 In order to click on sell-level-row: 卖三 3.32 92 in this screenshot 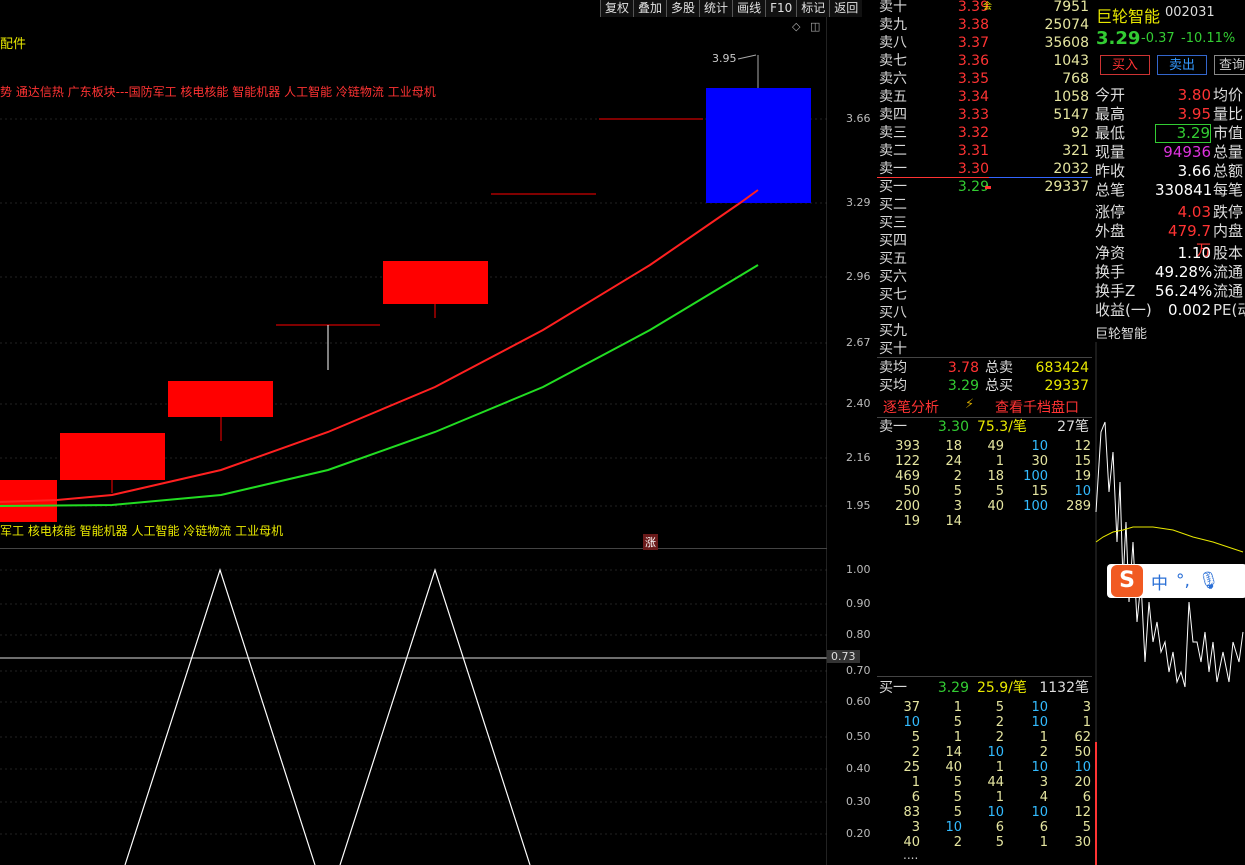, I will do `click(984, 133)`.